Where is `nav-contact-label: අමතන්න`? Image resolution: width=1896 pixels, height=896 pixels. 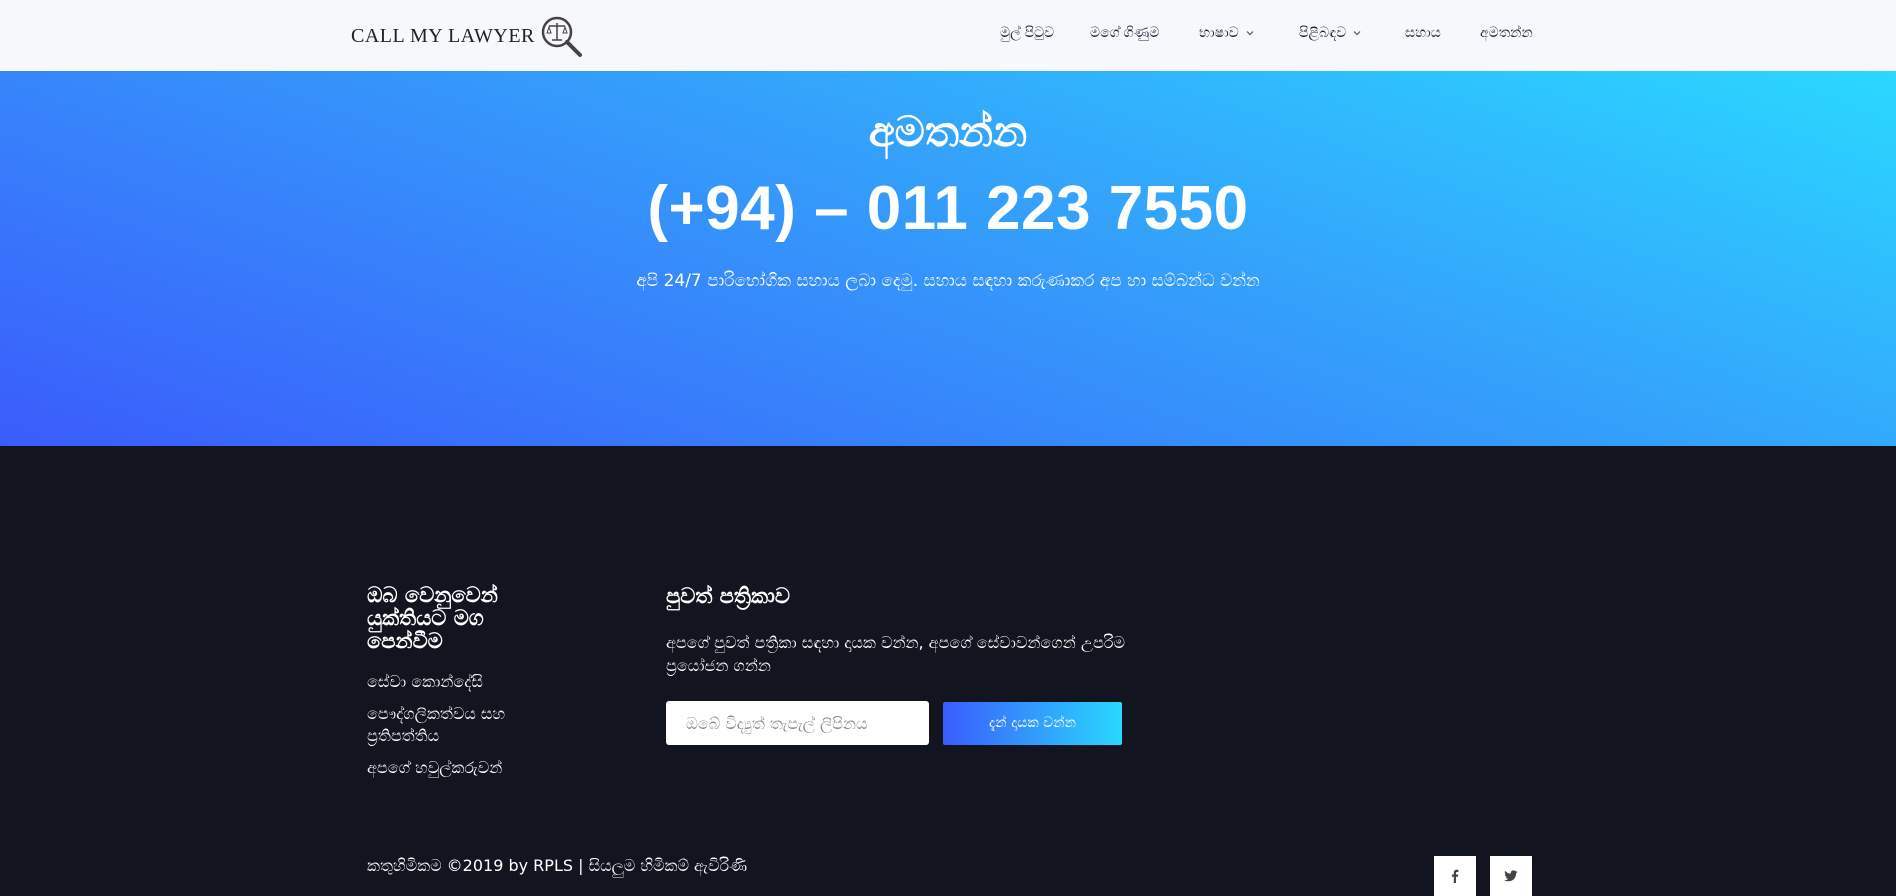 nav-contact-label: අමතන්න is located at coordinates (1506, 32).